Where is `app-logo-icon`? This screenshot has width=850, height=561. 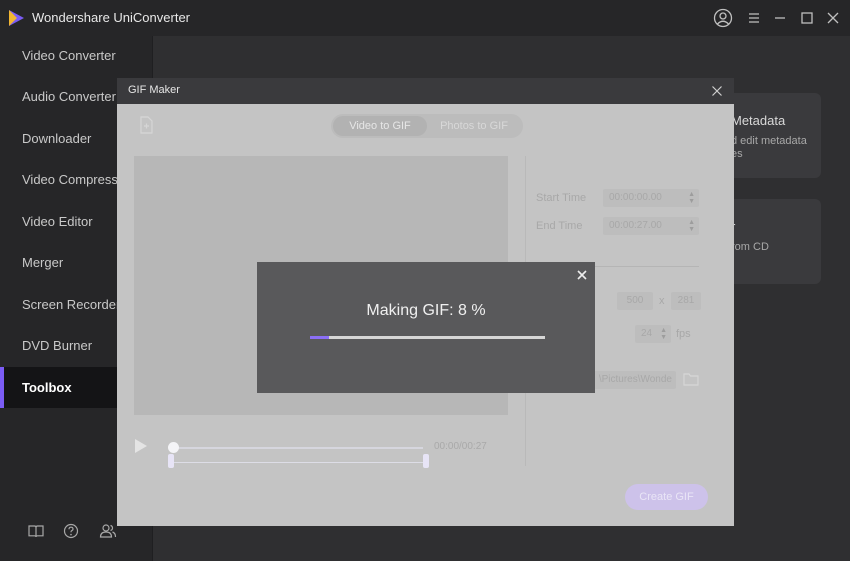 app-logo-icon is located at coordinates (16, 18).